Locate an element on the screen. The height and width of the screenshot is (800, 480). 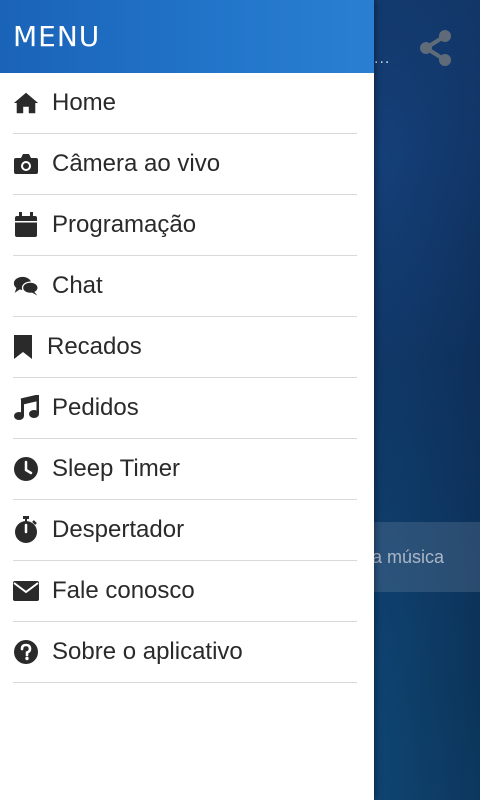
menu-item-label: Câmera ao vivo is located at coordinates (136, 163).